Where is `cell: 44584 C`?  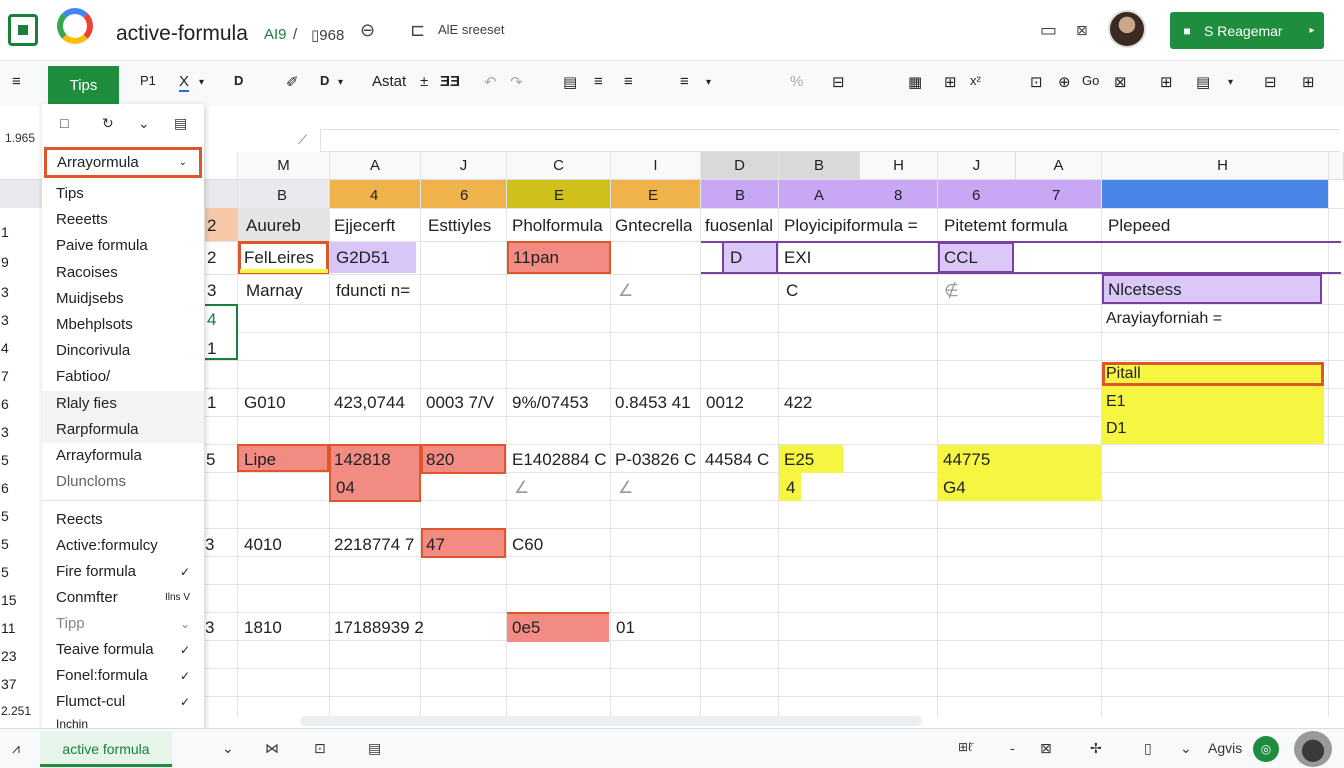
cell: 44584 C is located at coordinates (737, 459).